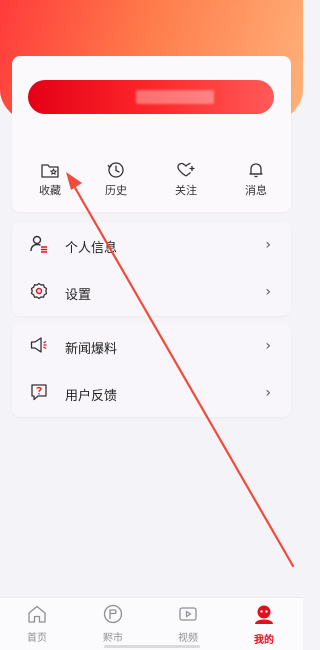 The image size is (320, 650). Describe the element at coordinates (37, 614) in the screenshot. I see `home-icon` at that location.